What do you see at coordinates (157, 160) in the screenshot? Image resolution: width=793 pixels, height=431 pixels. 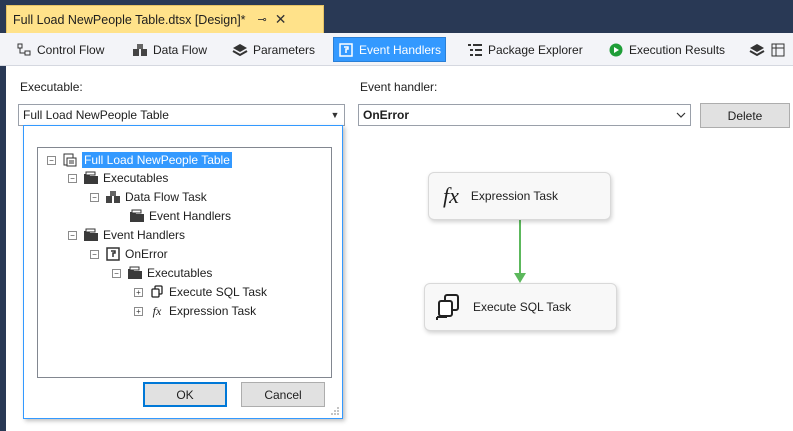 I see `tree-node-label: Full Load NewPeople Table` at bounding box center [157, 160].